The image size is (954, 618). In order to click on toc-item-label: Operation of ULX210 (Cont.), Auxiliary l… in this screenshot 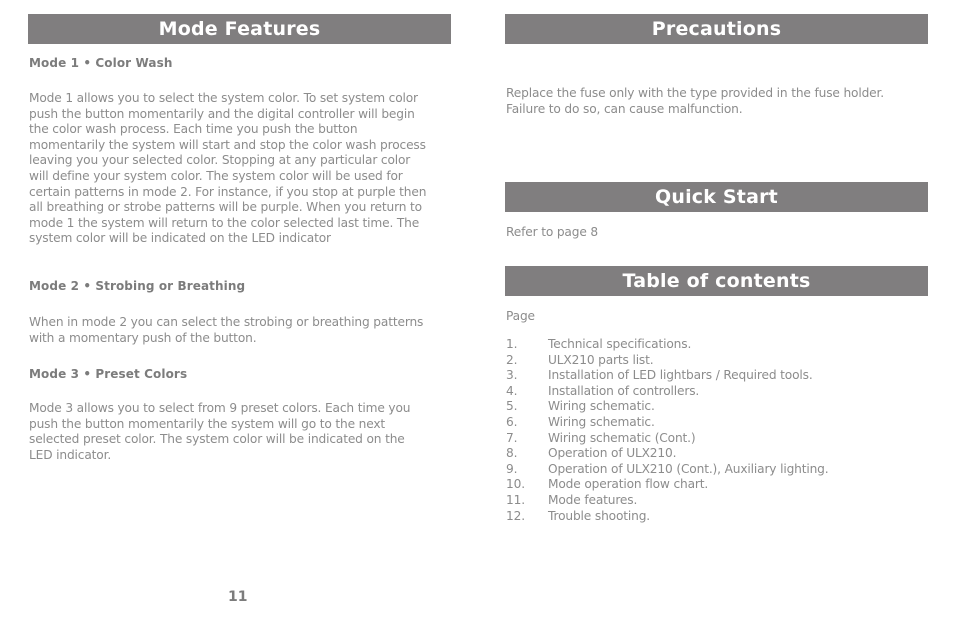, I will do `click(688, 468)`.